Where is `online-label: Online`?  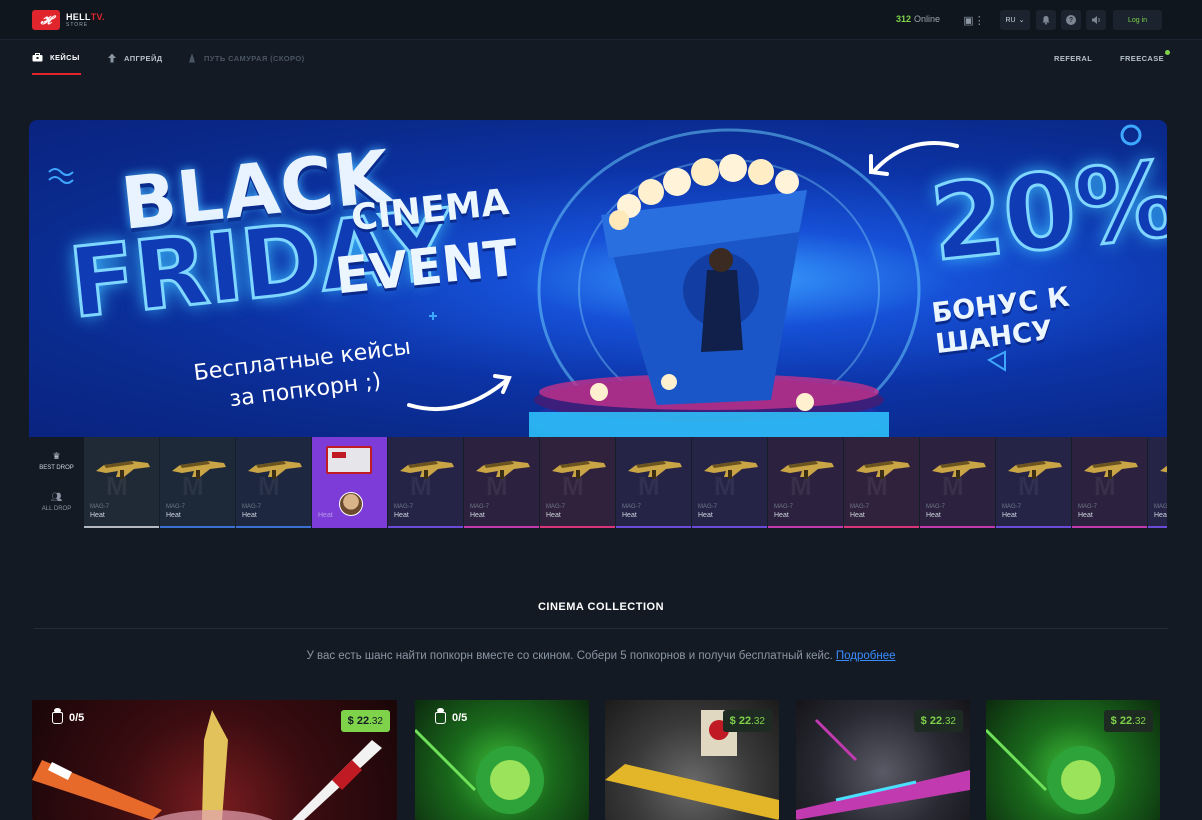
online-label: Online is located at coordinates (927, 19).